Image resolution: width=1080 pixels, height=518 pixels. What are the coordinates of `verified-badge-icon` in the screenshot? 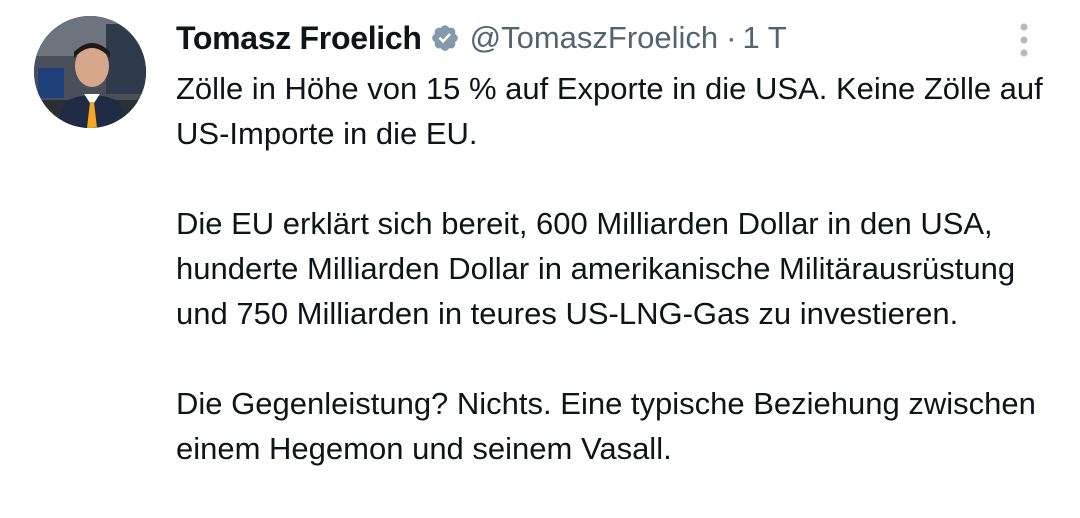 It's located at (445, 38).